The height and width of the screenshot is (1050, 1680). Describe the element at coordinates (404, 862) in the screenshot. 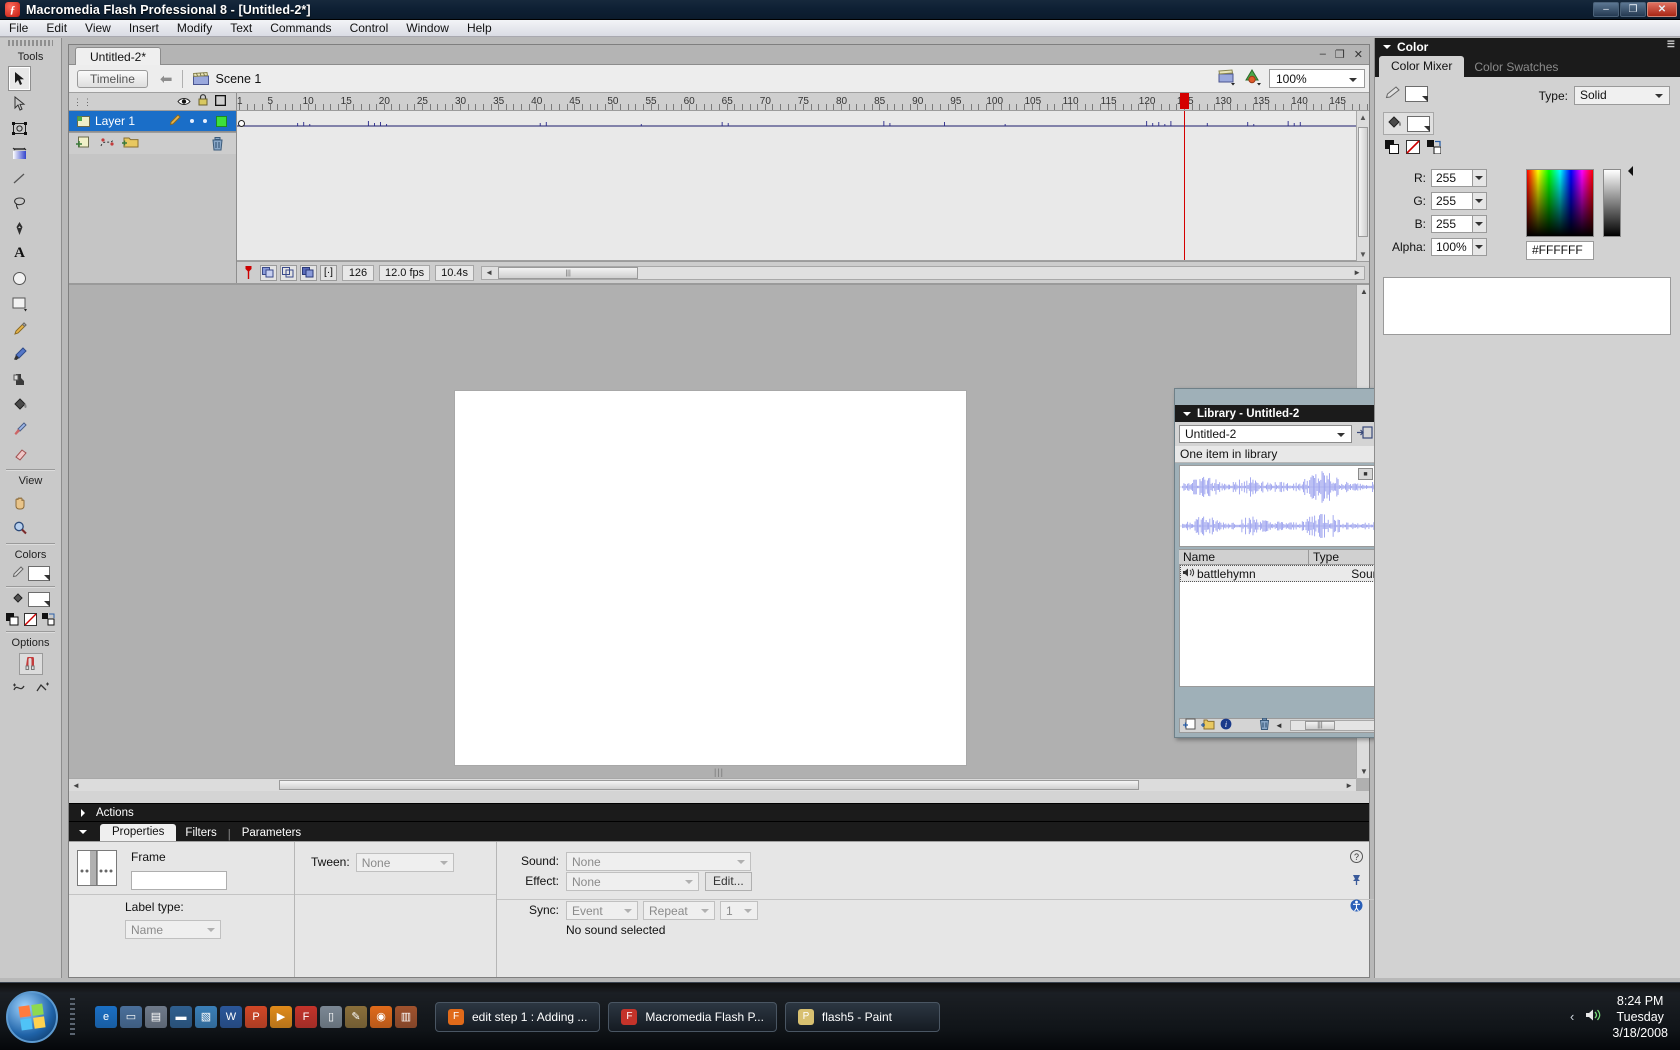

I see `tween-select: None` at that location.